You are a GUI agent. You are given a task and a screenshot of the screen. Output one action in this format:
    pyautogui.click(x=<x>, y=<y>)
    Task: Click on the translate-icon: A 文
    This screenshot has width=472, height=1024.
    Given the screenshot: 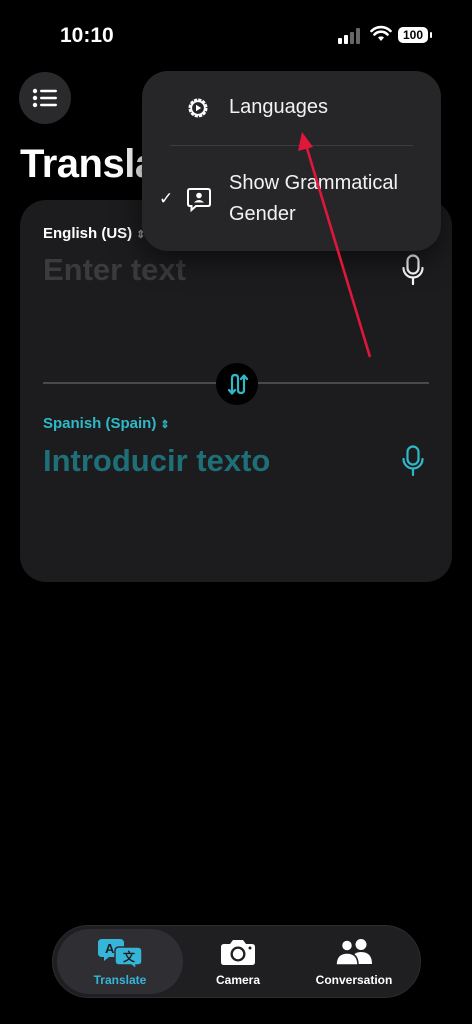 What is the action you would take?
    pyautogui.click(x=120, y=954)
    